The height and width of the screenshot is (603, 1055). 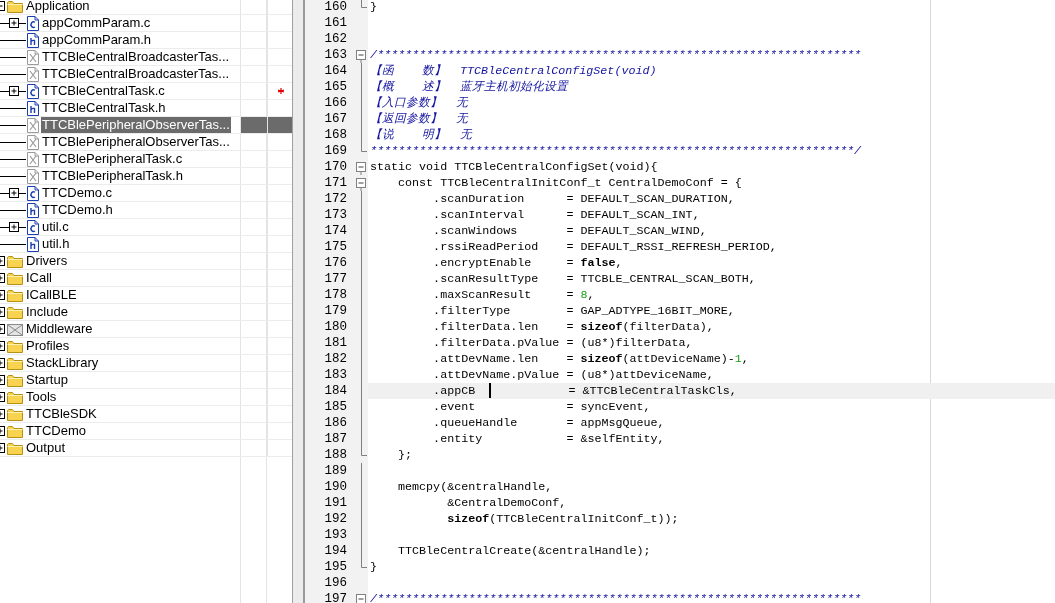 I want to click on code-line: 【概 述】 蓝牙主机初始化设置, so click(x=469, y=87).